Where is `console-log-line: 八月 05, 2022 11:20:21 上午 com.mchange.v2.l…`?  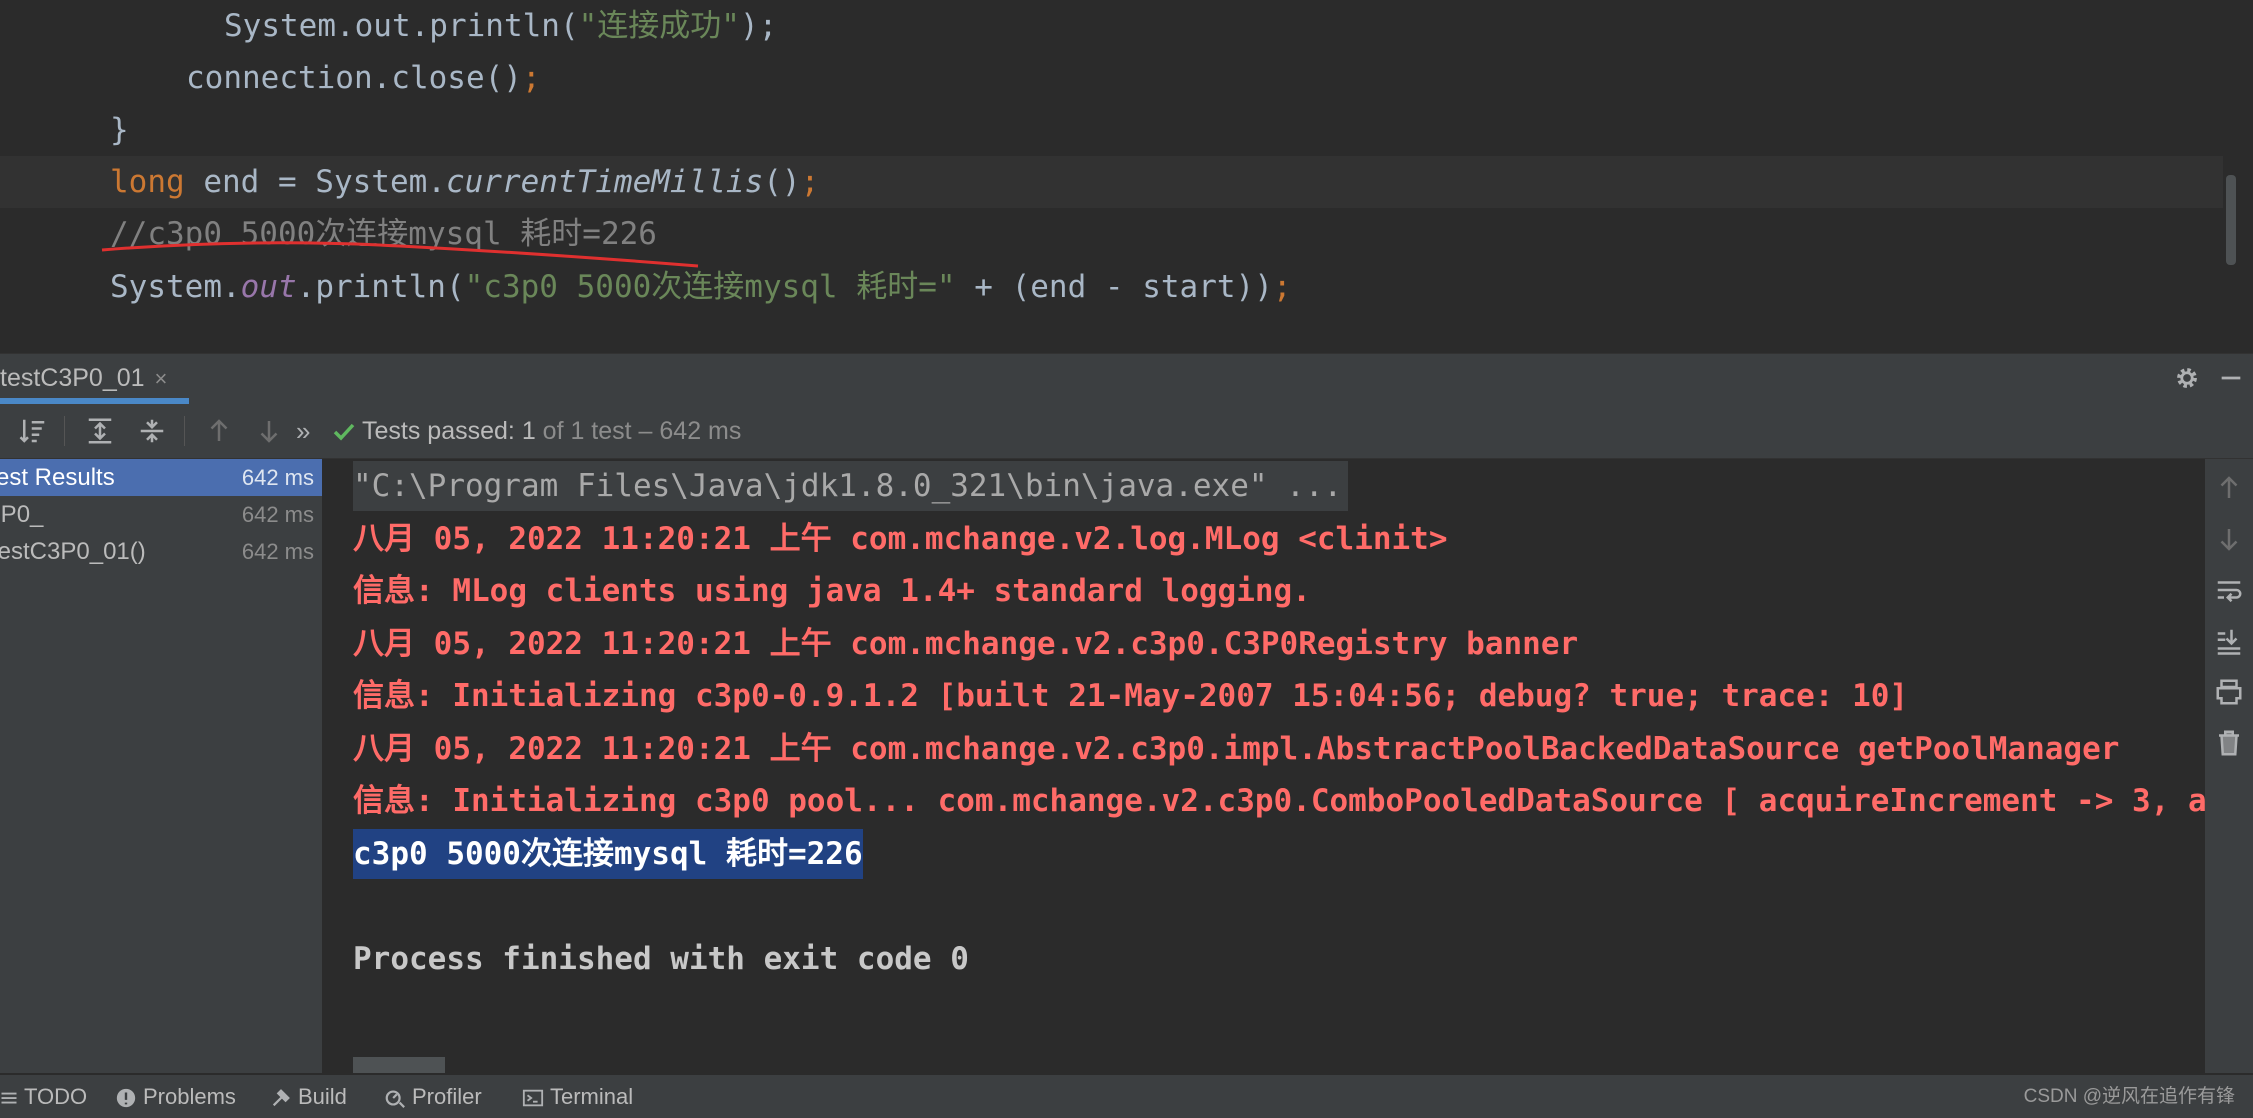
console-log-line: 八月 05, 2022 11:20:21 上午 com.mchange.v2.l… is located at coordinates (900, 539).